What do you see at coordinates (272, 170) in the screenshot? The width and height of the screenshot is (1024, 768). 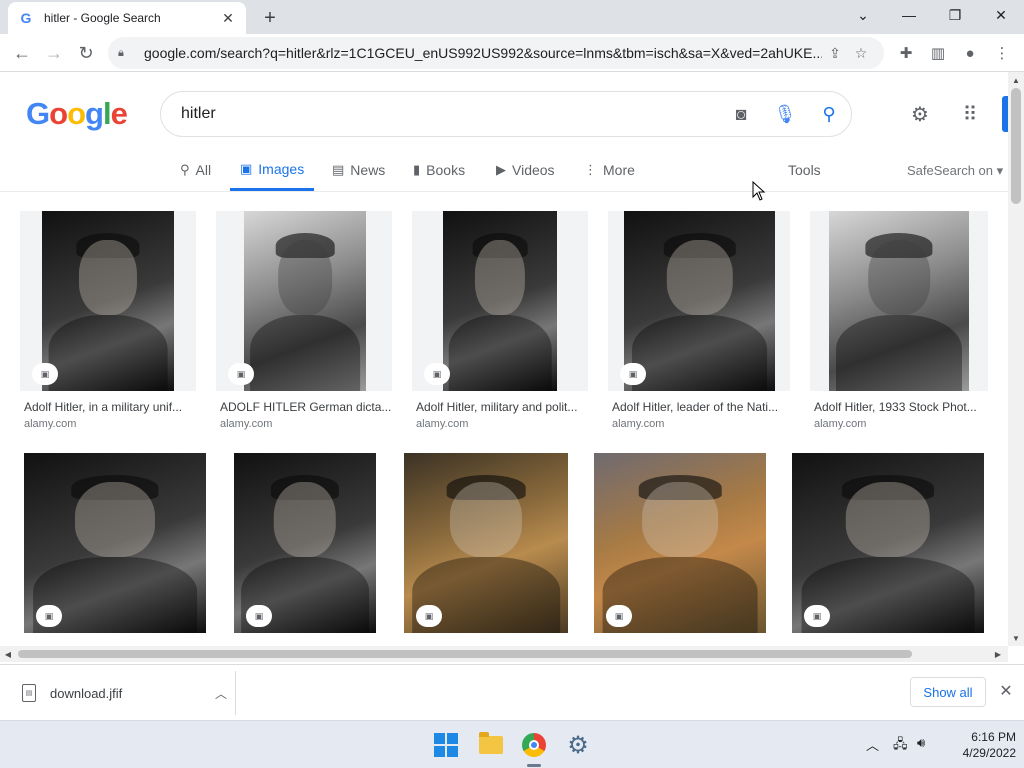 I see `tab-images: ▣ Images` at bounding box center [272, 170].